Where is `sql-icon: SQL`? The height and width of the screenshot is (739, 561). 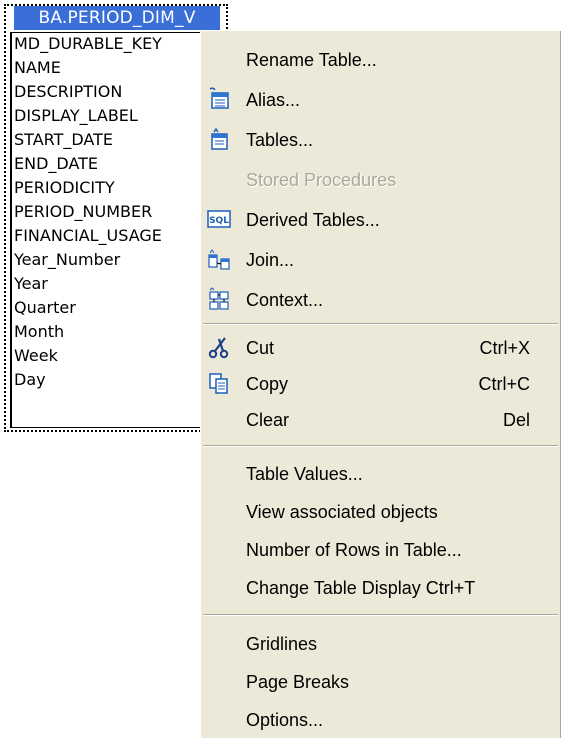 sql-icon: SQL is located at coordinates (219, 219).